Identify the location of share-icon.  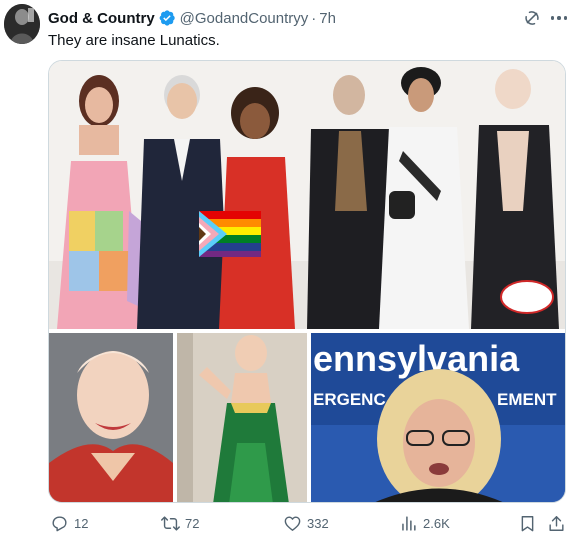
(556, 523).